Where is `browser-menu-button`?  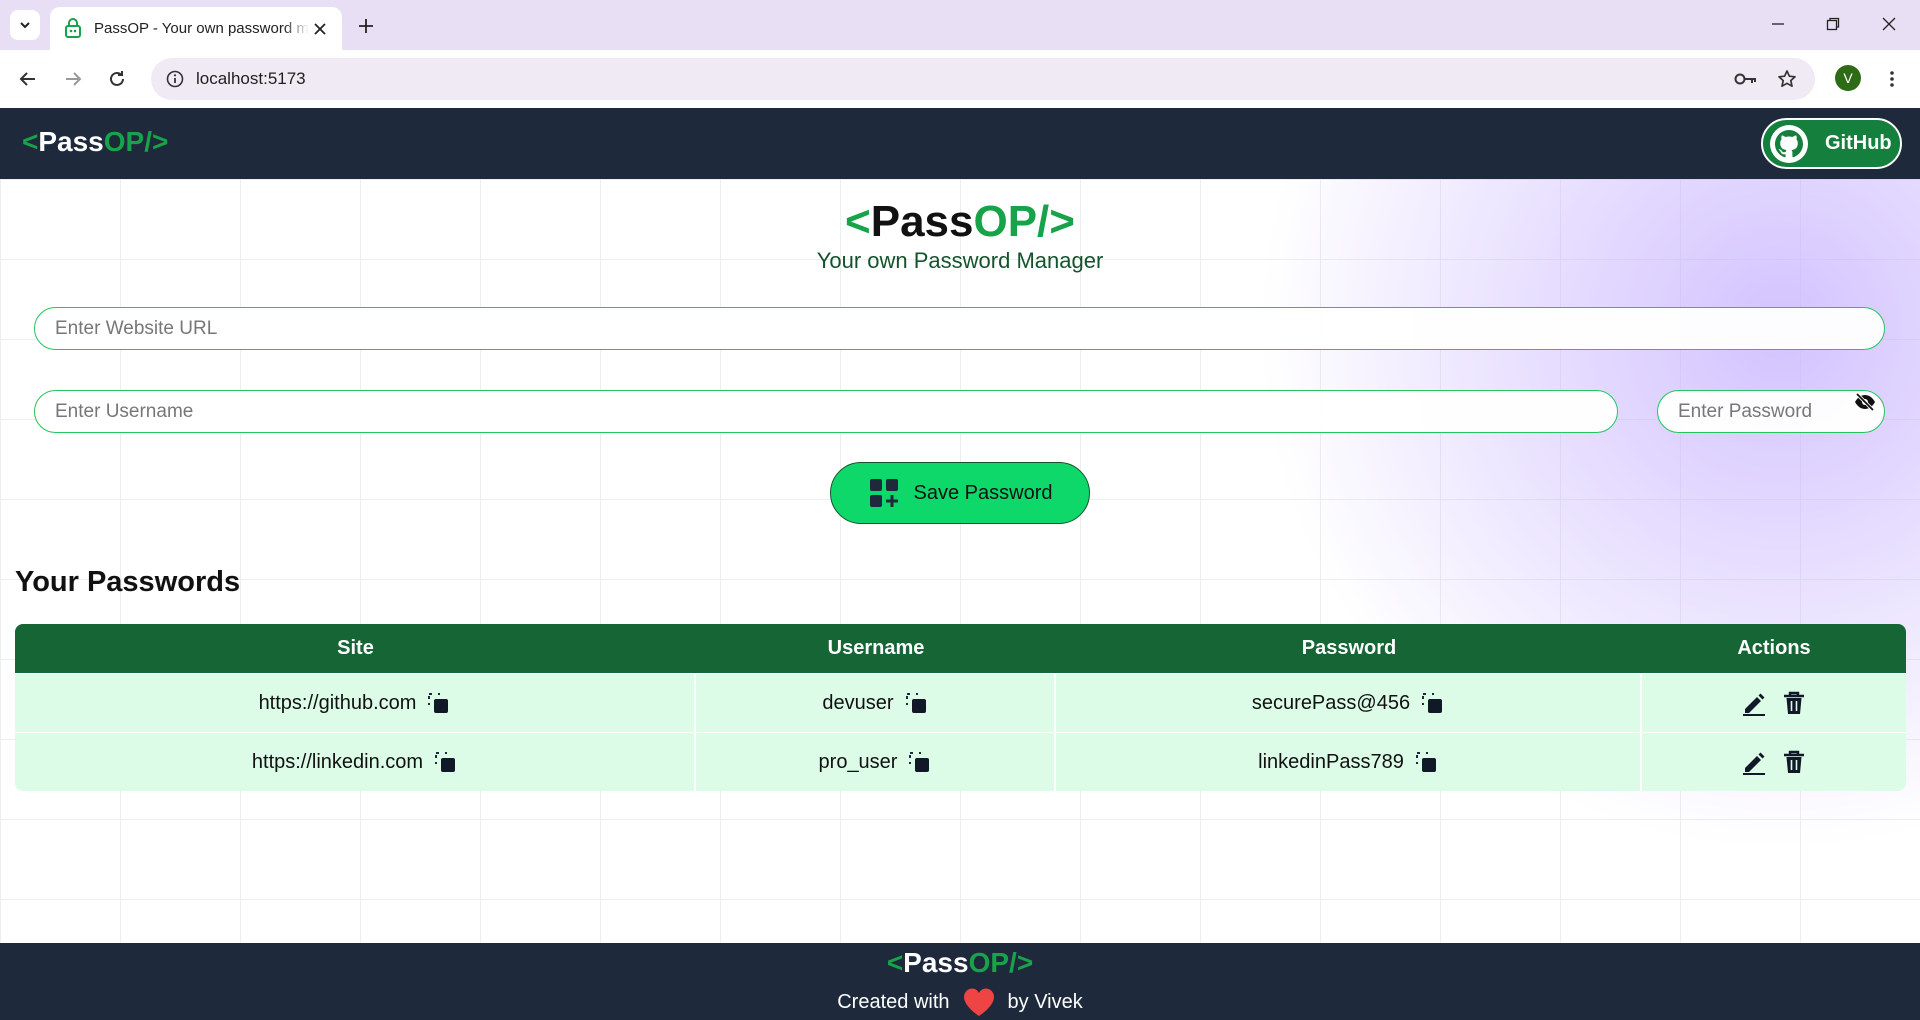
browser-menu-button is located at coordinates (1892, 79).